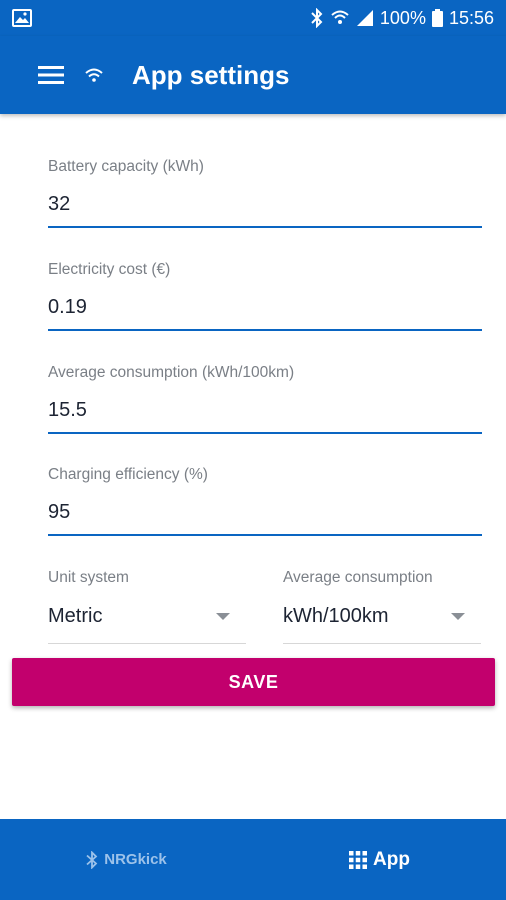 Image resolution: width=506 pixels, height=900 pixels. What do you see at coordinates (147, 643) in the screenshot?
I see `unit-system-underline` at bounding box center [147, 643].